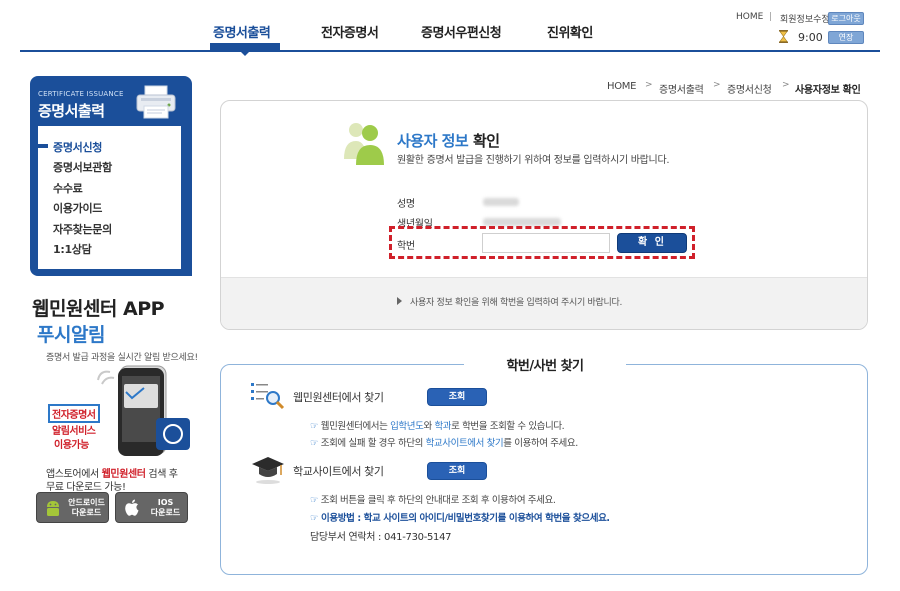  I want to click on util-home-link: HOME, so click(749, 17).